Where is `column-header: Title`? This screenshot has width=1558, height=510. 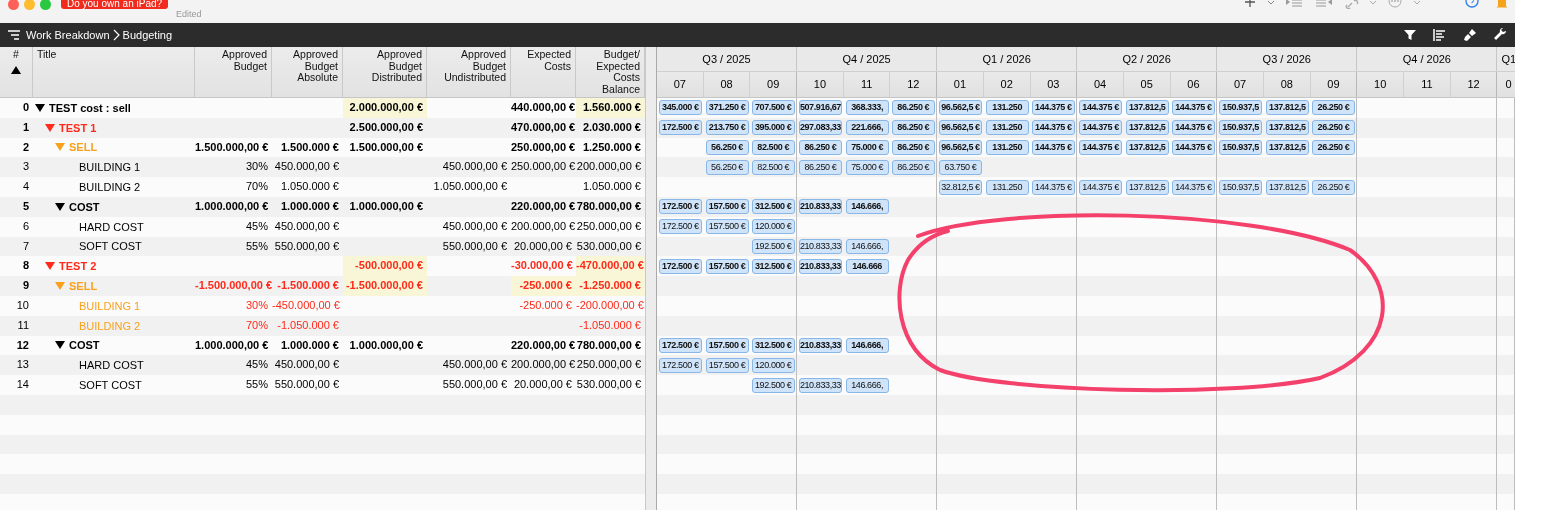
column-header: Title is located at coordinates (114, 72).